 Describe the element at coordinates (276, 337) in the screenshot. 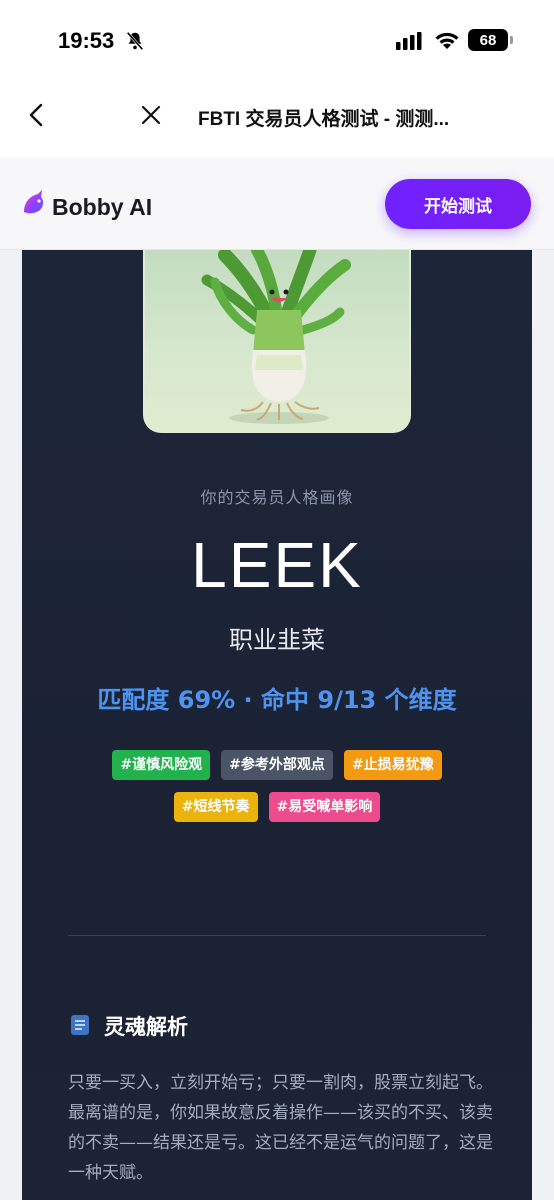

I see `leek-illustration` at that location.